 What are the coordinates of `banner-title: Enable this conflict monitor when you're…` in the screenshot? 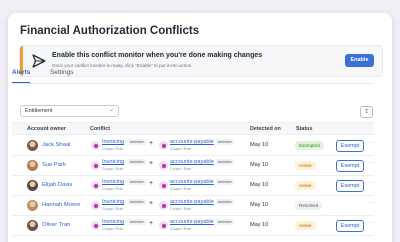 It's located at (157, 55).